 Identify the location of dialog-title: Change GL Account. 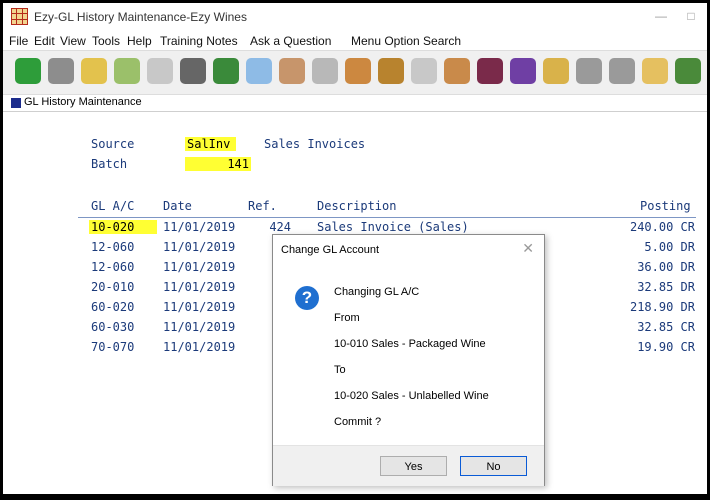
(330, 250).